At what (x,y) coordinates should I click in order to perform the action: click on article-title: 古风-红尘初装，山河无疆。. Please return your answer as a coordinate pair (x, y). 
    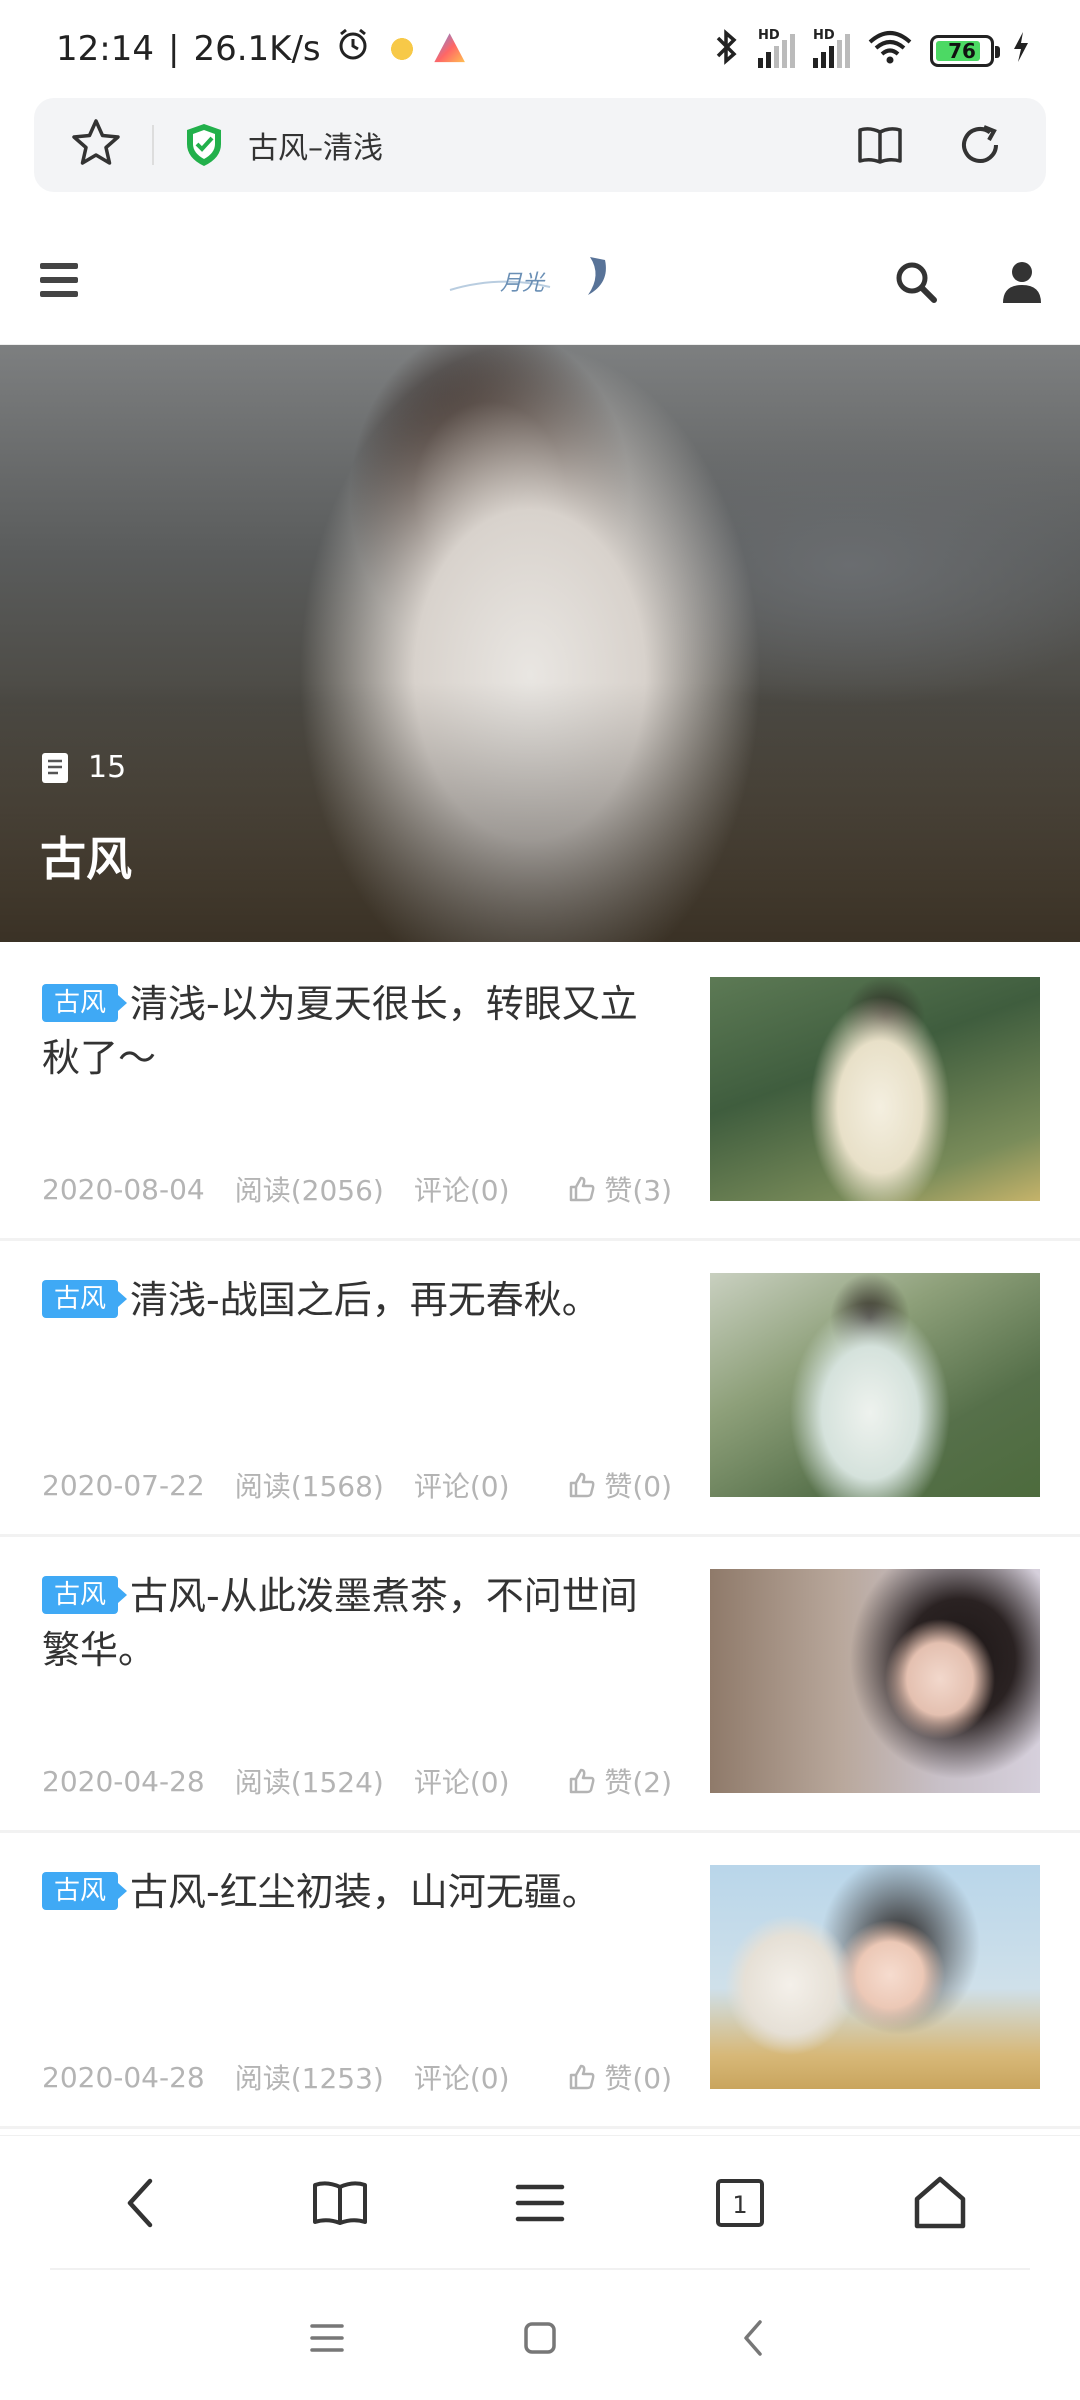
    Looking at the image, I should click on (365, 1892).